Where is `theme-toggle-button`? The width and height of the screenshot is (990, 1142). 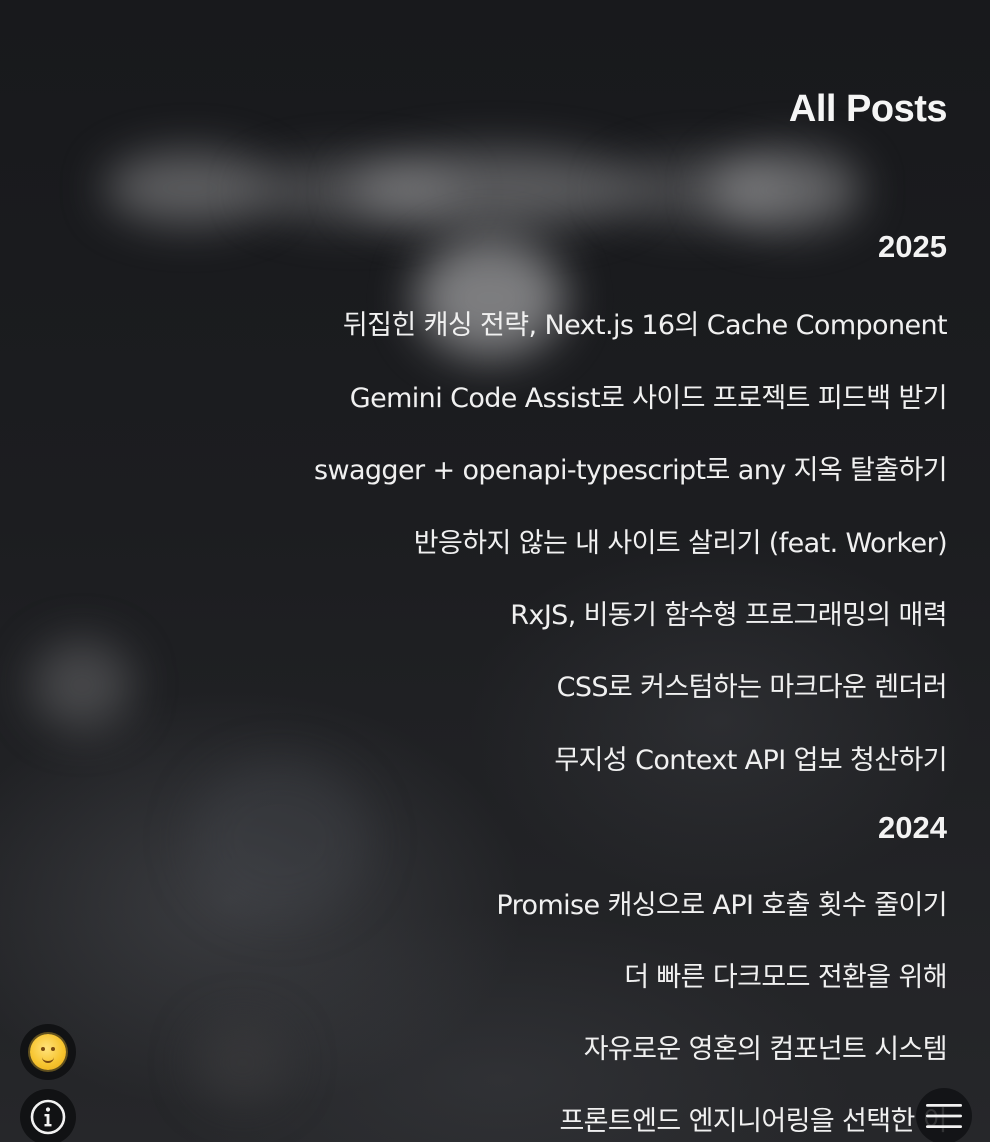
theme-toggle-button is located at coordinates (48, 1052).